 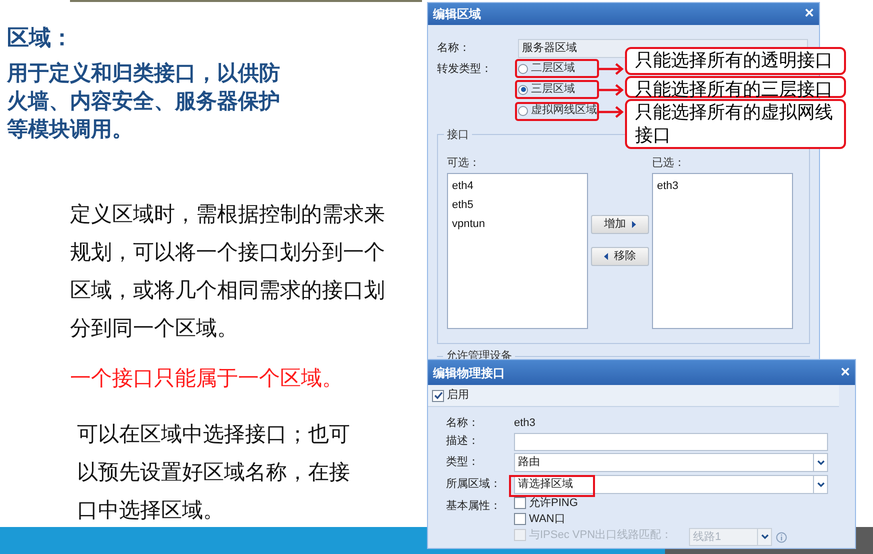 What do you see at coordinates (469, 373) in the screenshot?
I see `dialog-title: 编辑物理接口` at bounding box center [469, 373].